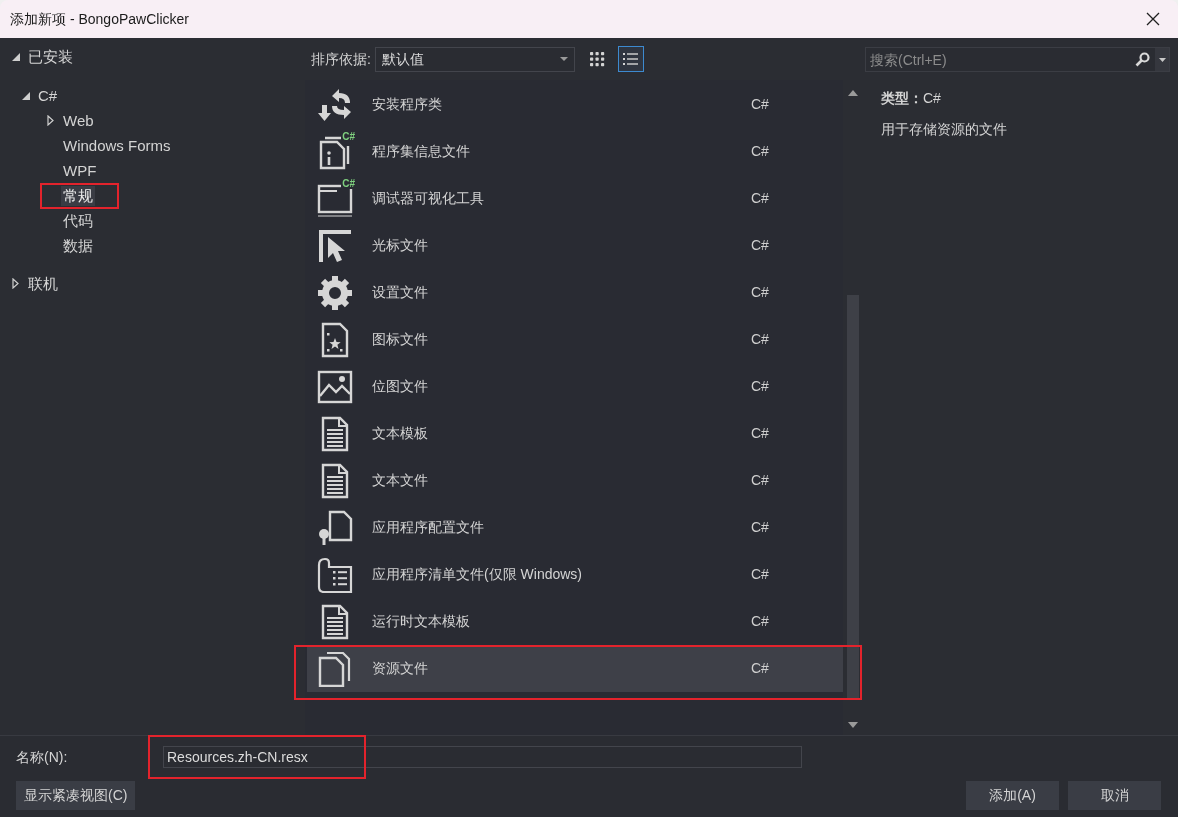 Image resolution: width=1178 pixels, height=817 pixels. I want to click on grid-icon, so click(598, 59).